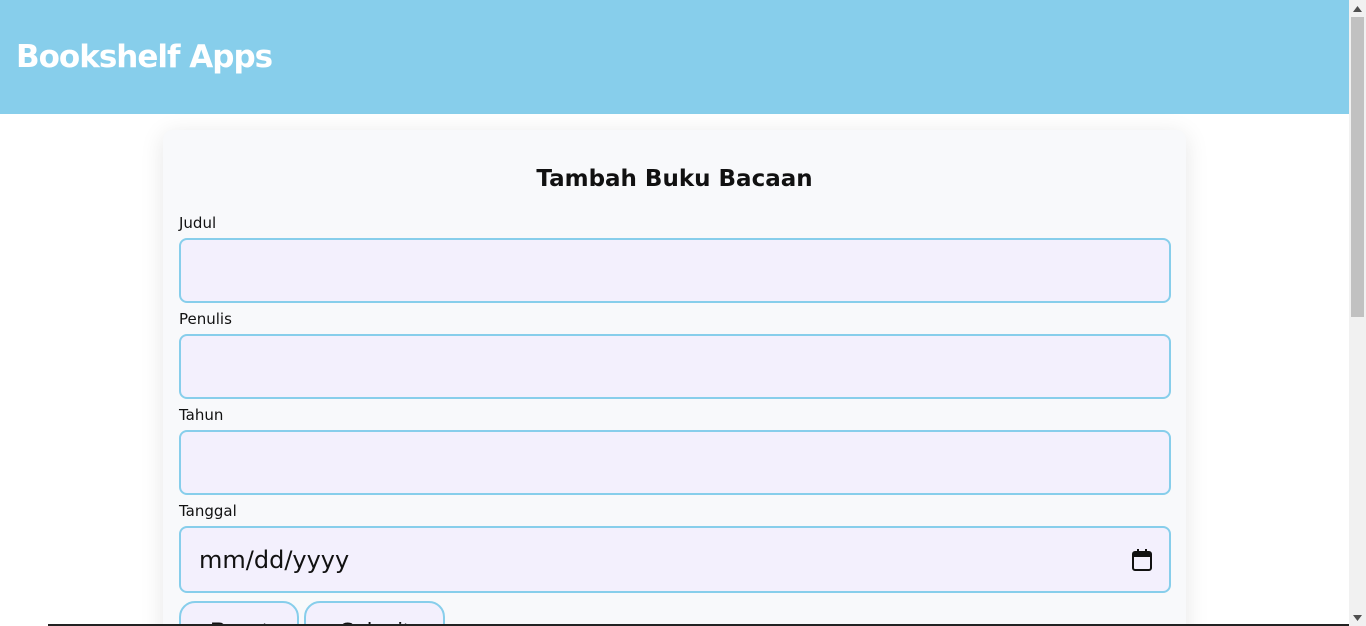 Image resolution: width=1366 pixels, height=626 pixels. What do you see at coordinates (1357, 8) in the screenshot?
I see `scroll-up-arrow-icon` at bounding box center [1357, 8].